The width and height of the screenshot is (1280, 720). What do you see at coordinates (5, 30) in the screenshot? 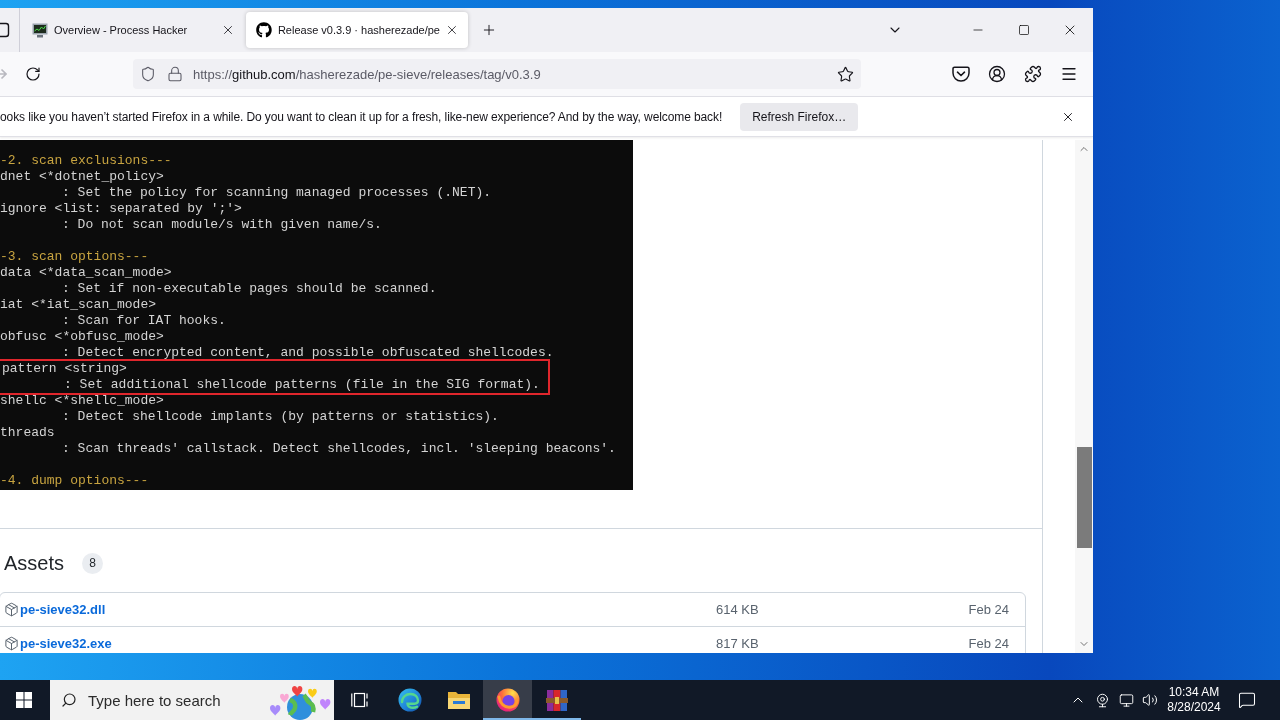
I see `window-icon` at bounding box center [5, 30].